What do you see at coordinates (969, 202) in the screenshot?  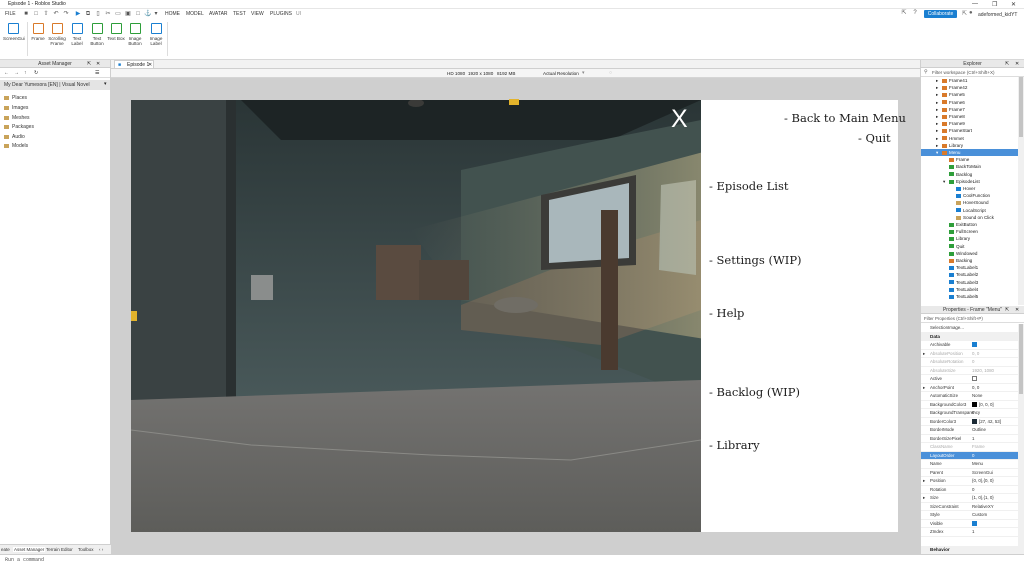 I see `explorer-row: HoverSound` at bounding box center [969, 202].